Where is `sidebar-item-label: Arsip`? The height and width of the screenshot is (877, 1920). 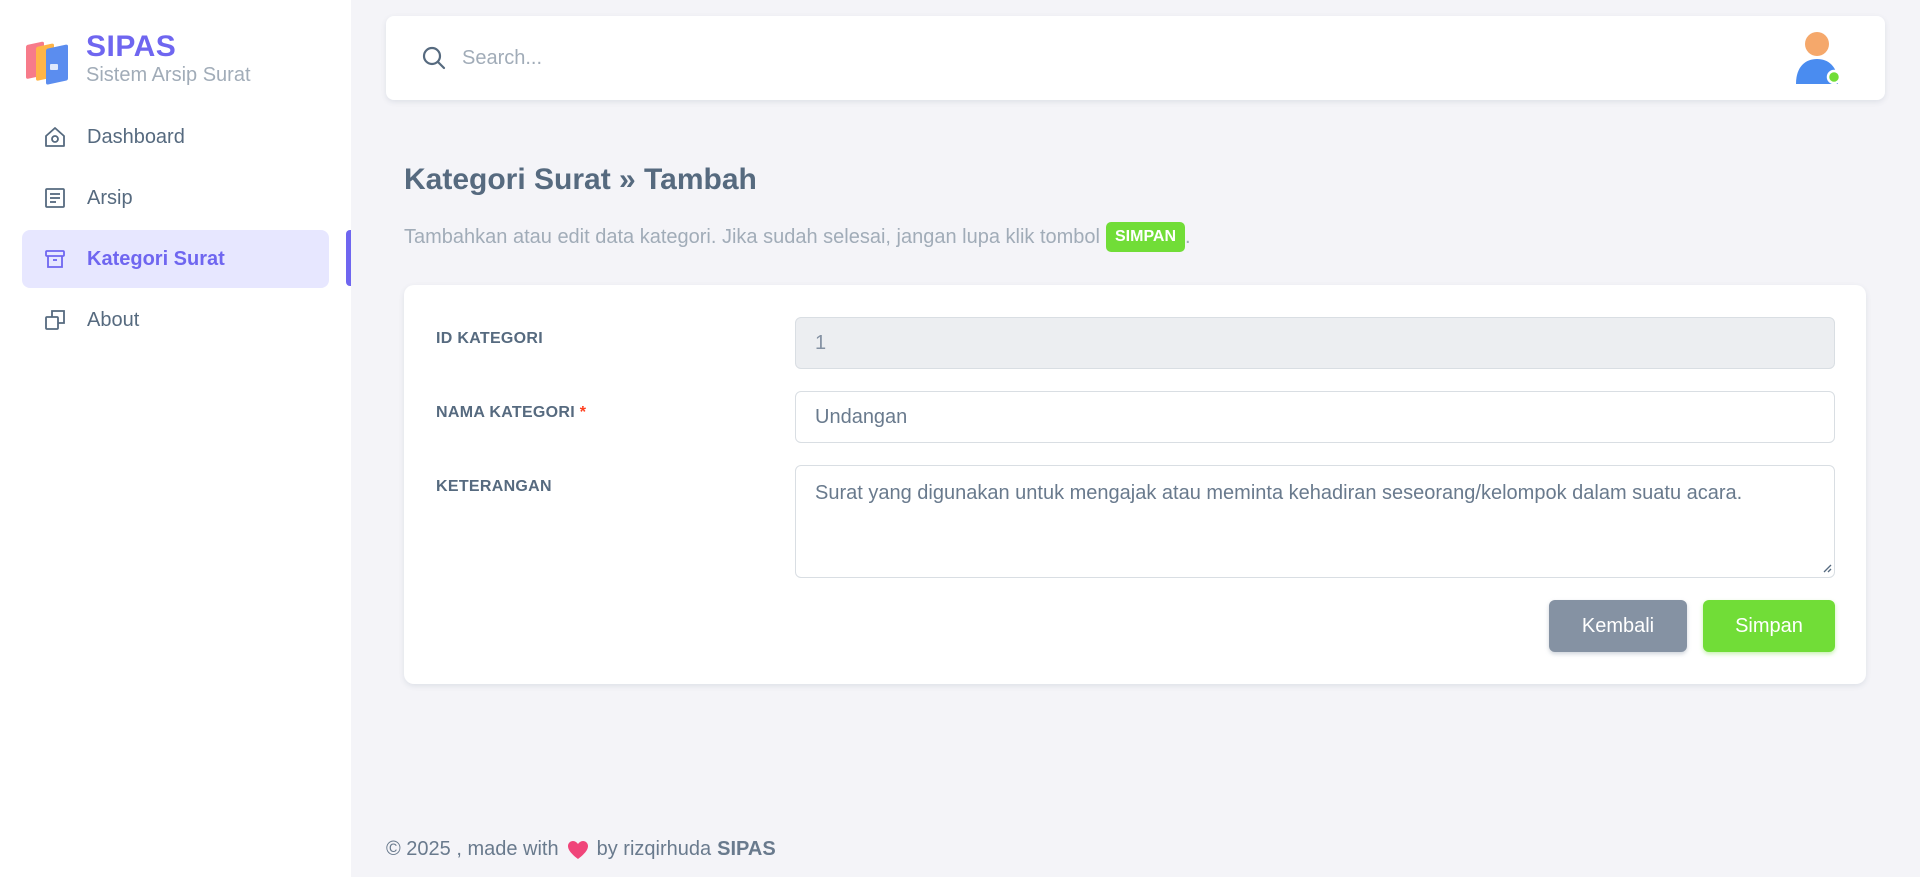
sidebar-item-label: Arsip is located at coordinates (110, 197).